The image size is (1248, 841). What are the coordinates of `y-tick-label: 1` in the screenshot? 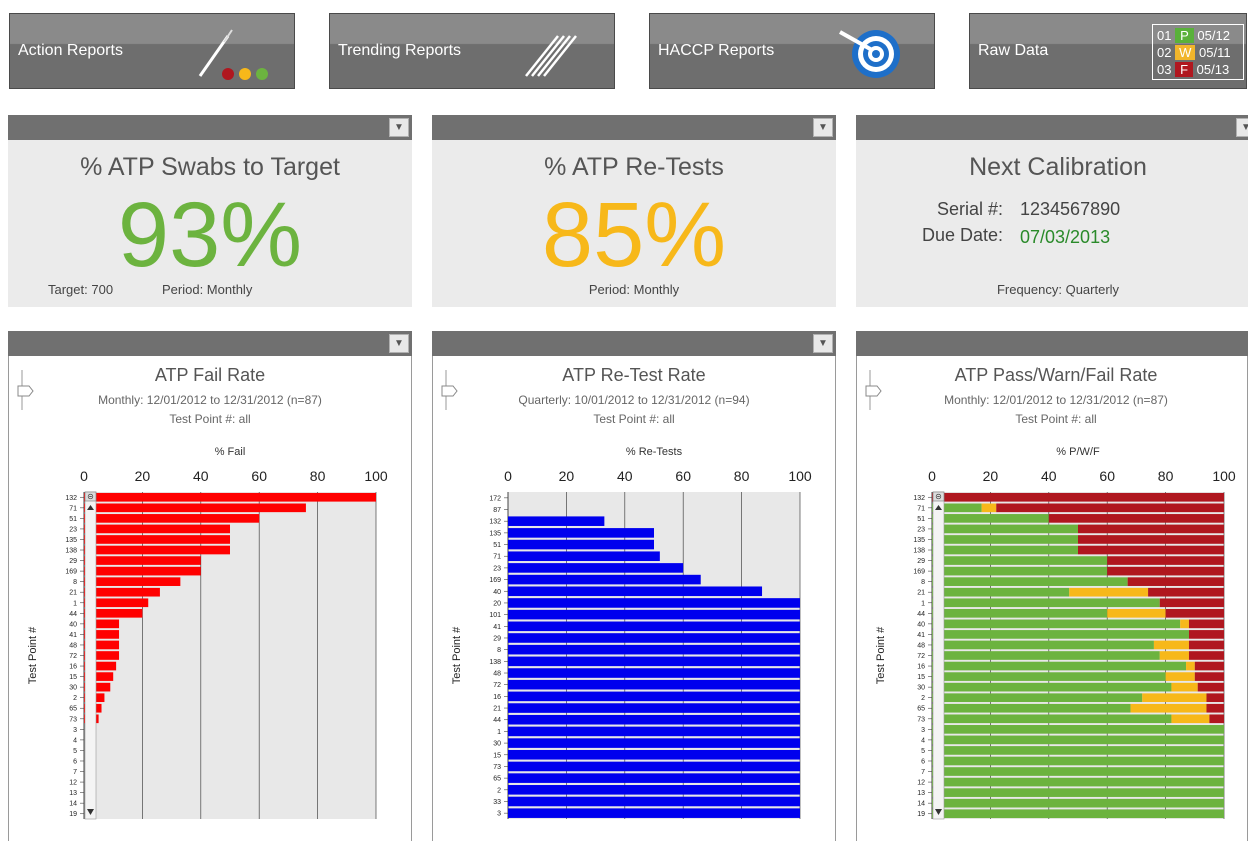 It's located at (923, 603).